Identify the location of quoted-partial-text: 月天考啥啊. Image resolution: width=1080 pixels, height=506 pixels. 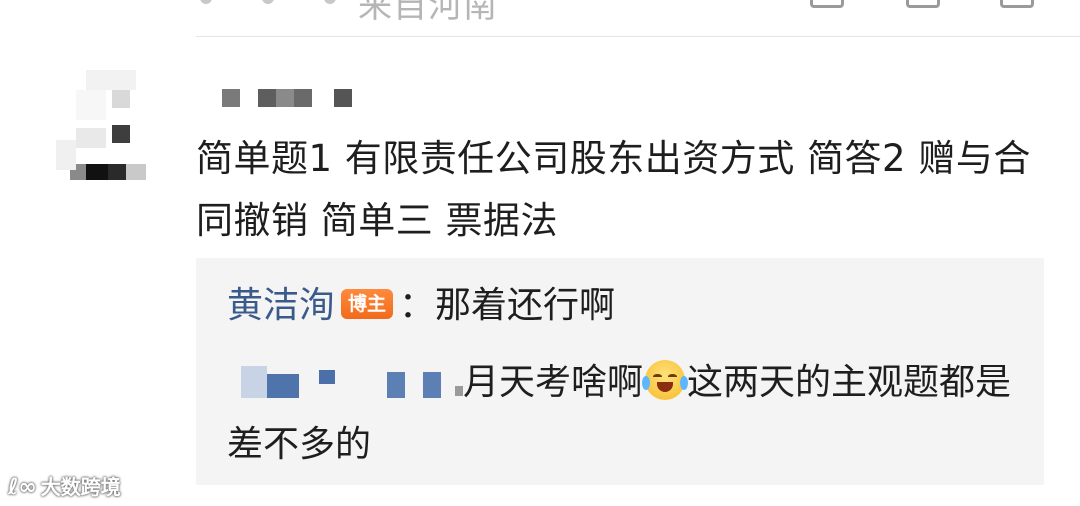
(553, 382).